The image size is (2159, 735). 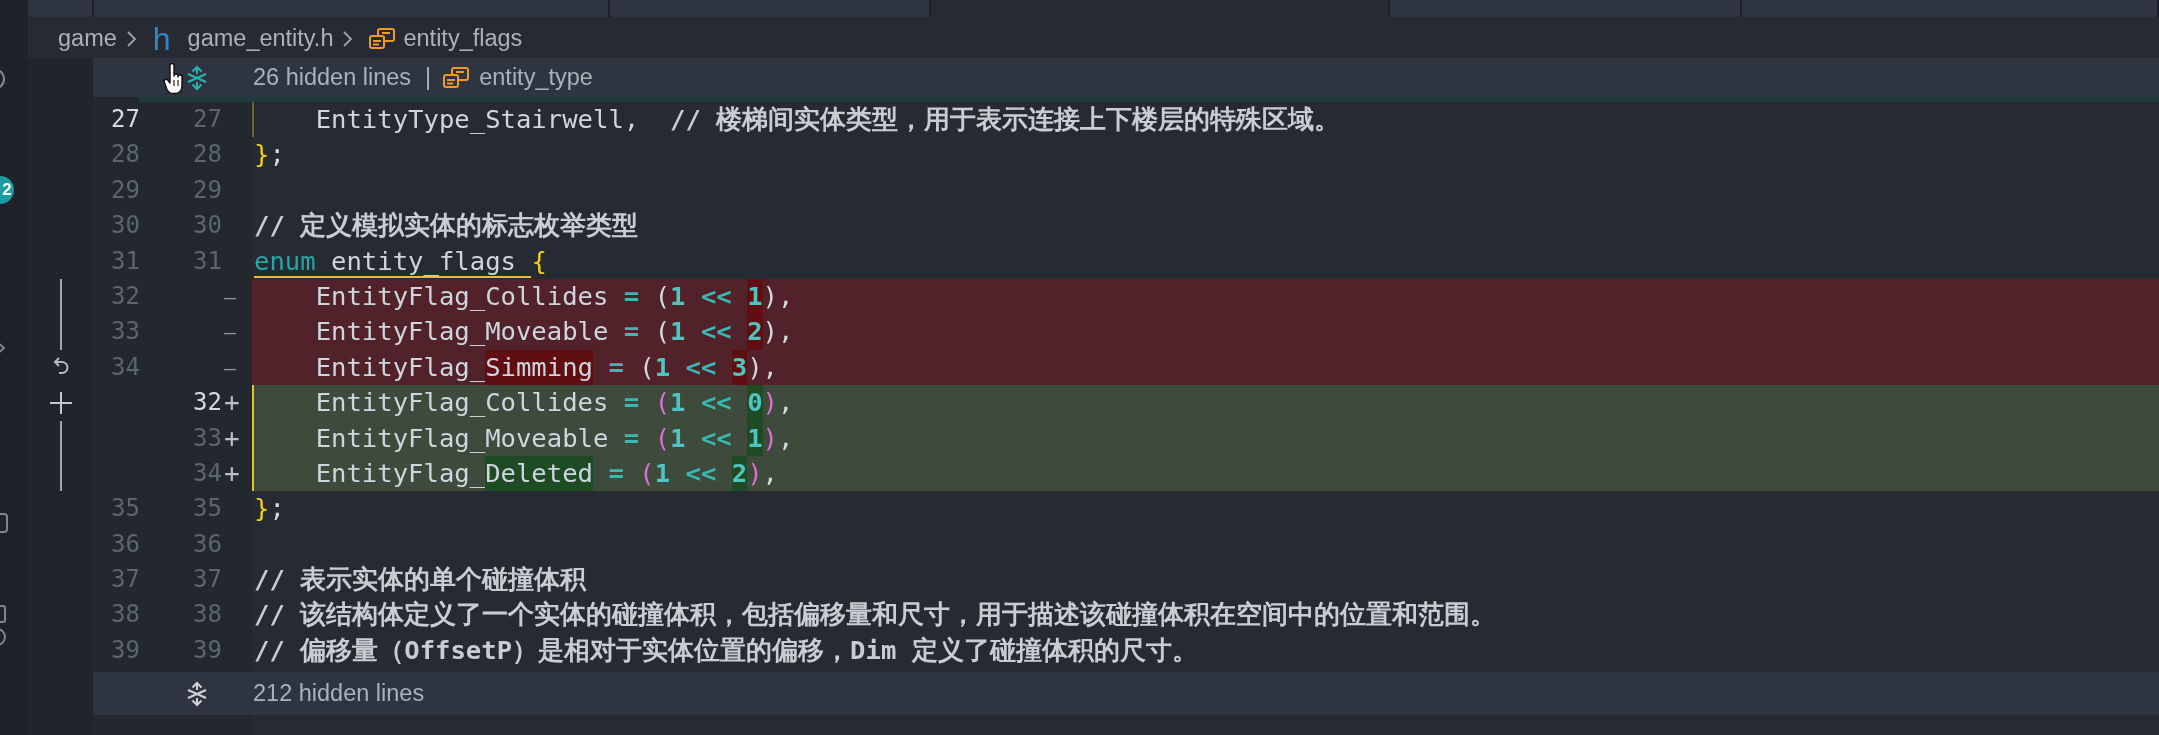 I want to click on code-line: EntityFlag_Moveable = (1 << 2),, so click(x=524, y=332).